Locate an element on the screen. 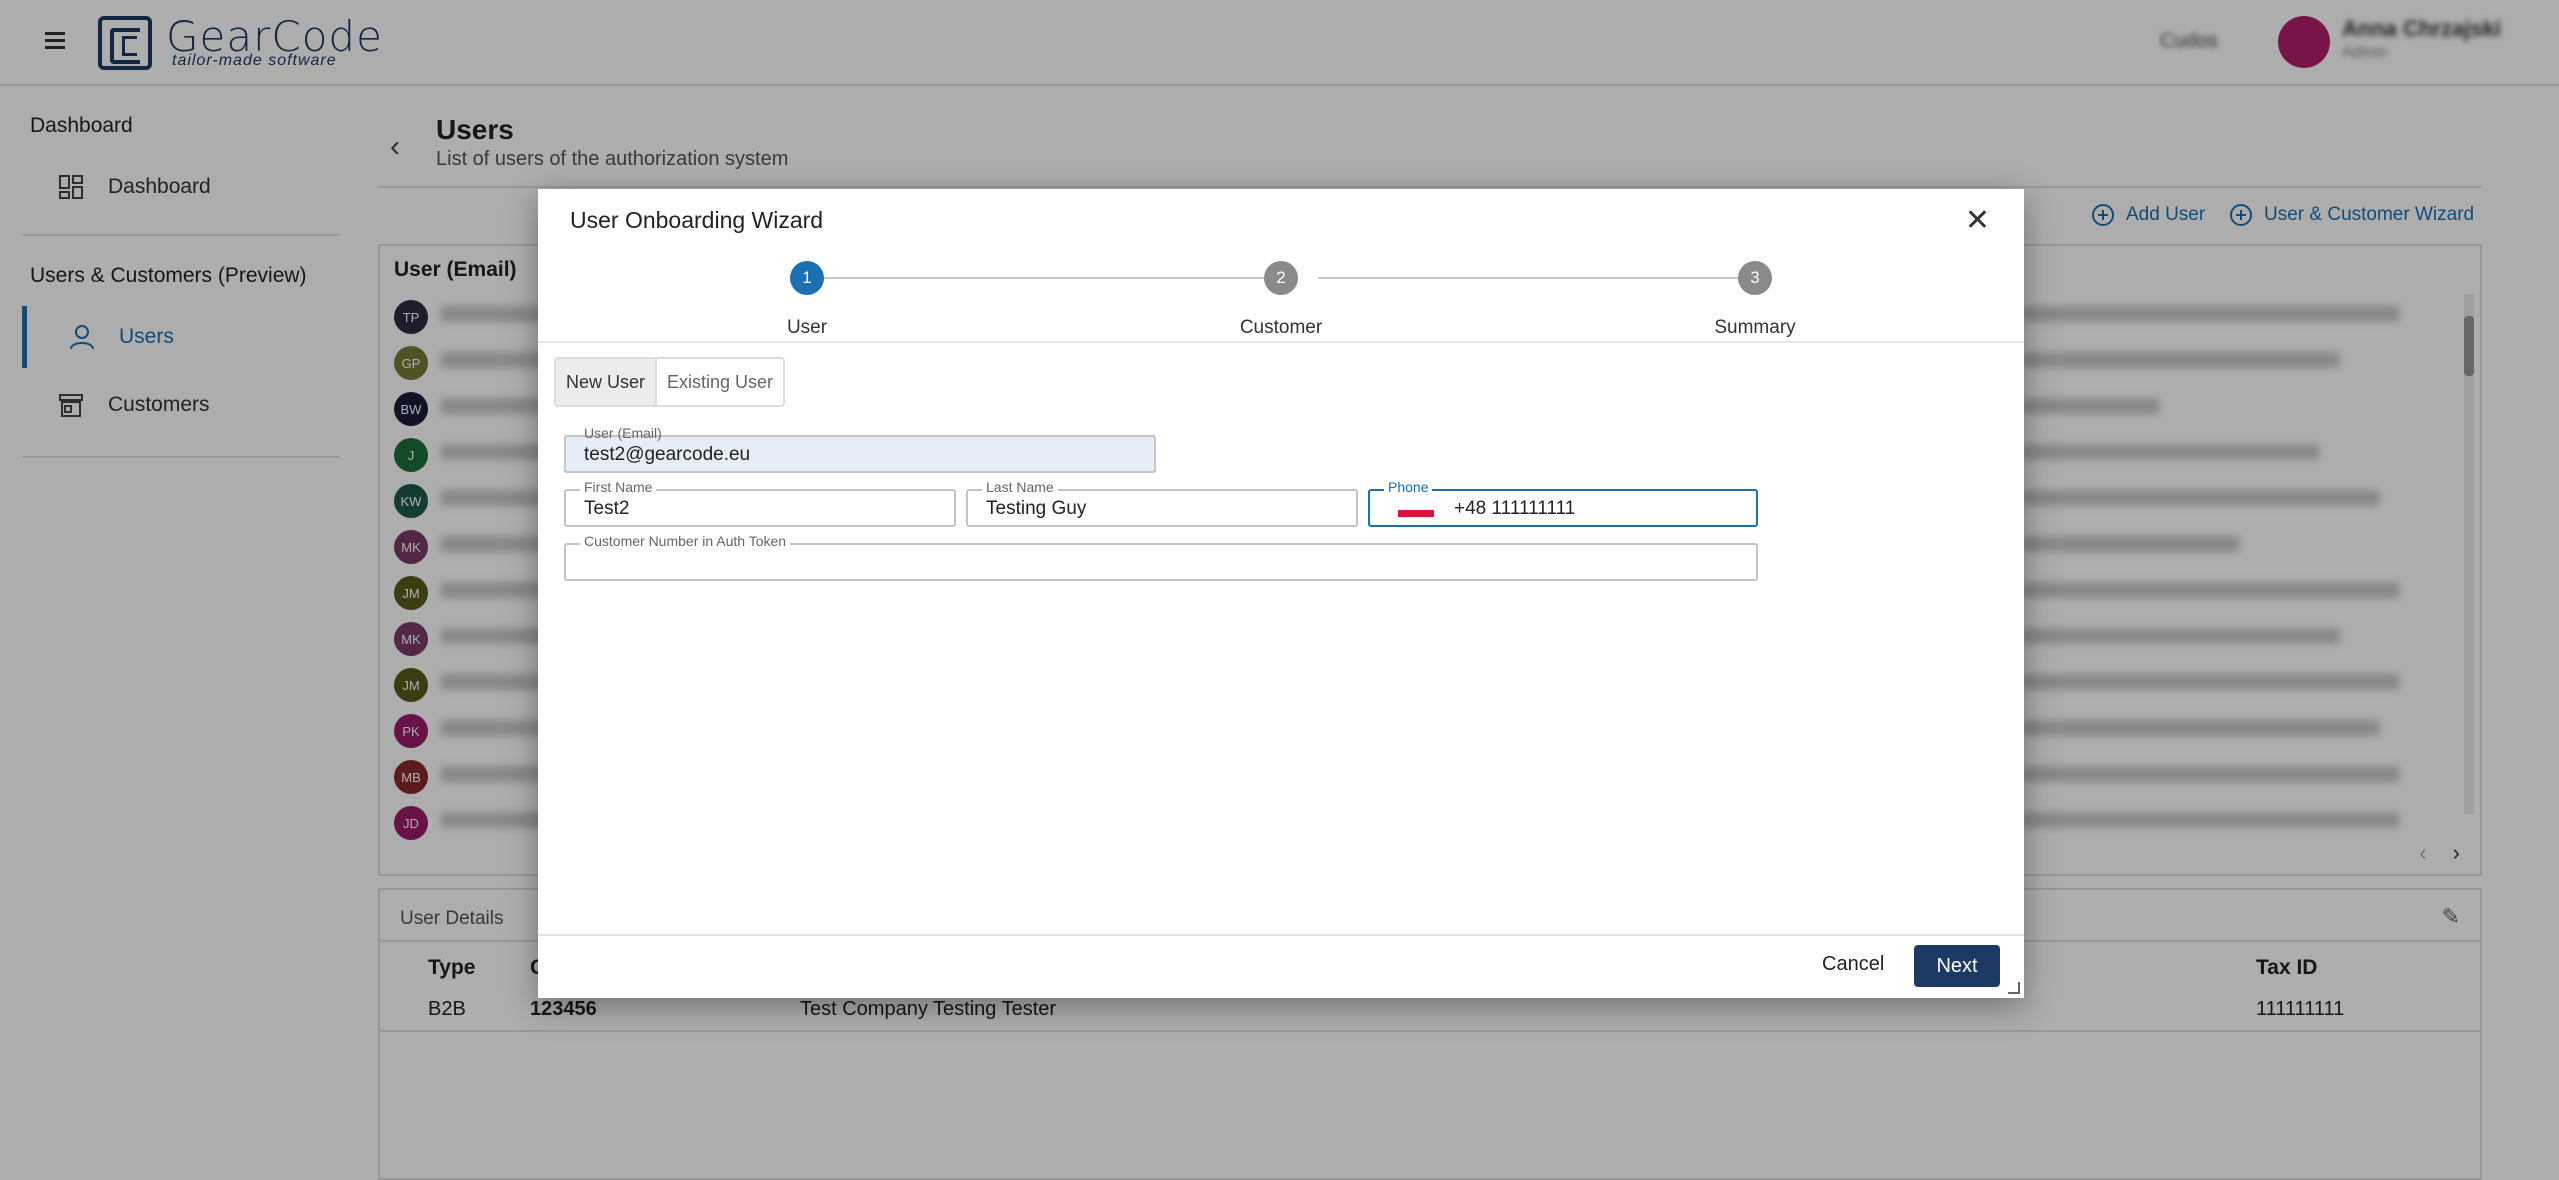  poland-flag-icon is located at coordinates (1416, 510).